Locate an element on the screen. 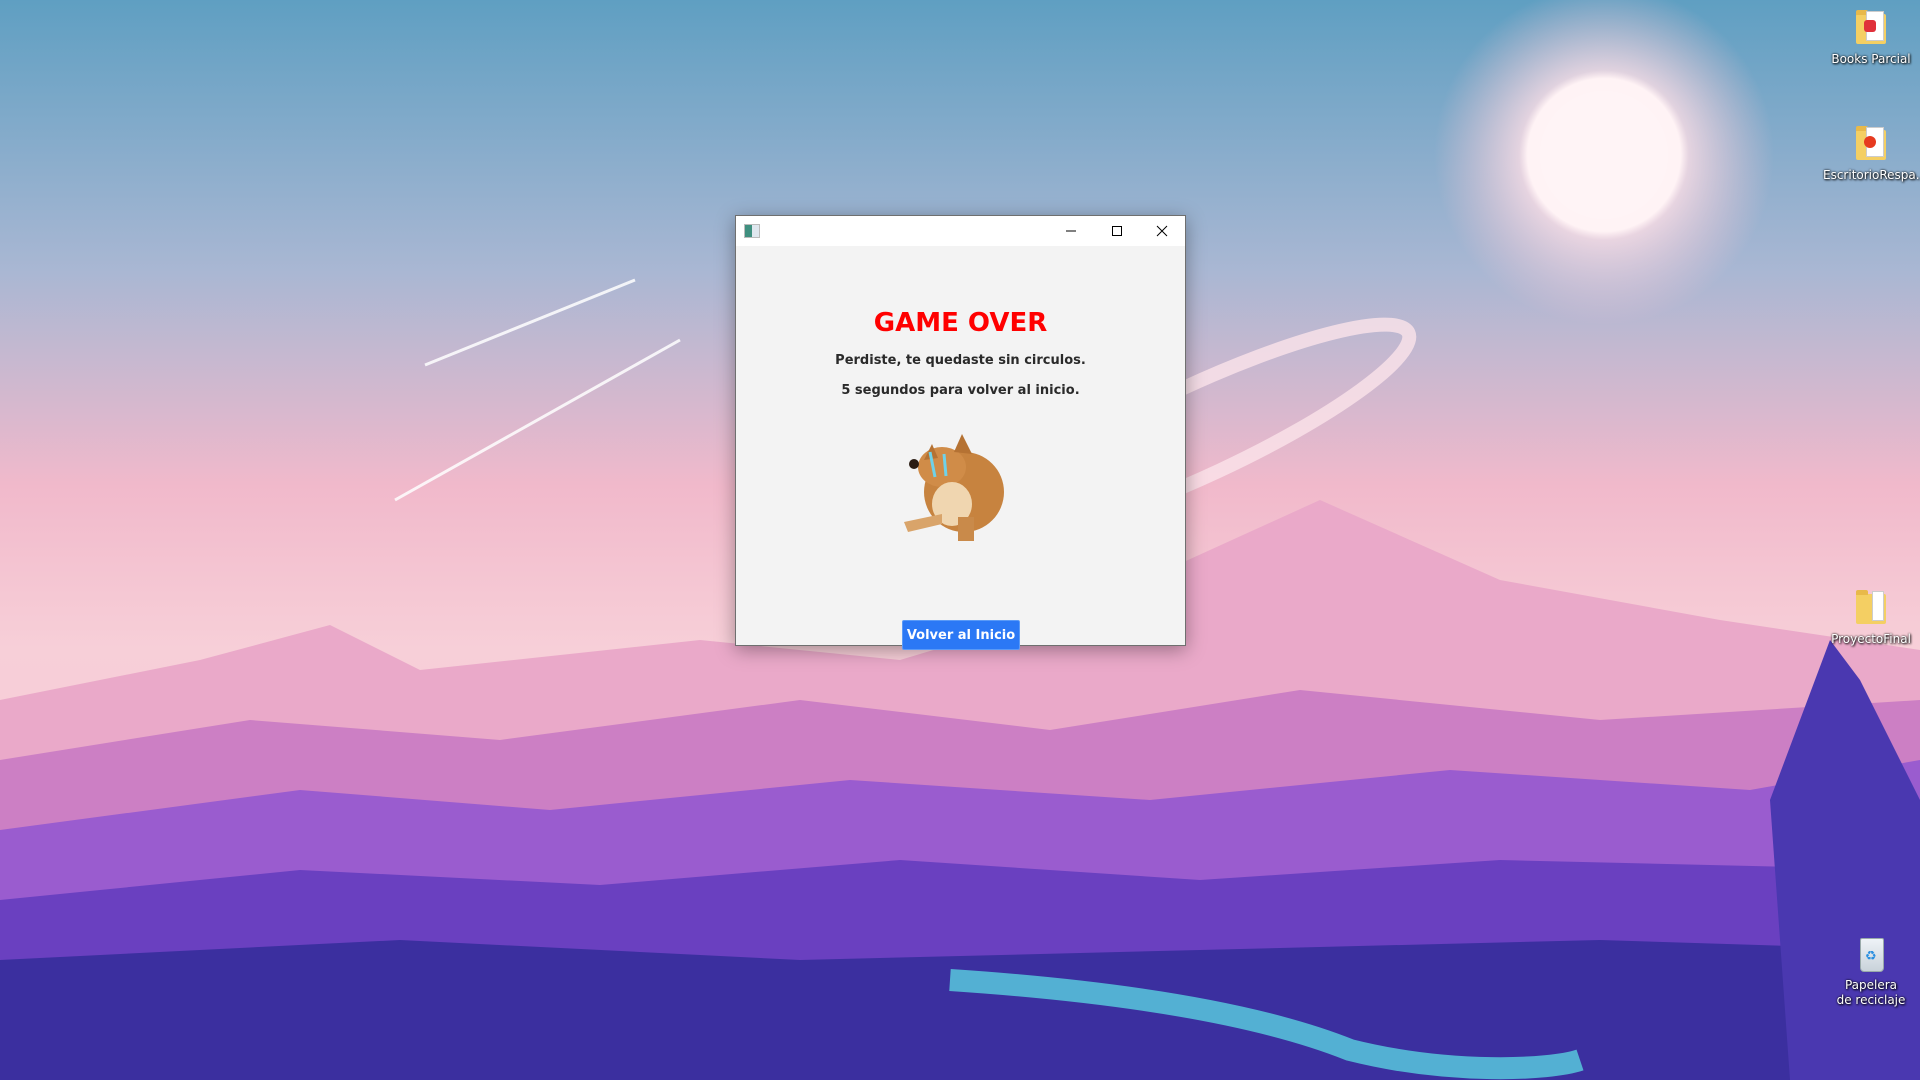 The width and height of the screenshot is (1920, 1080). back-to-start-button: Volver al Inicio is located at coordinates (961, 635).